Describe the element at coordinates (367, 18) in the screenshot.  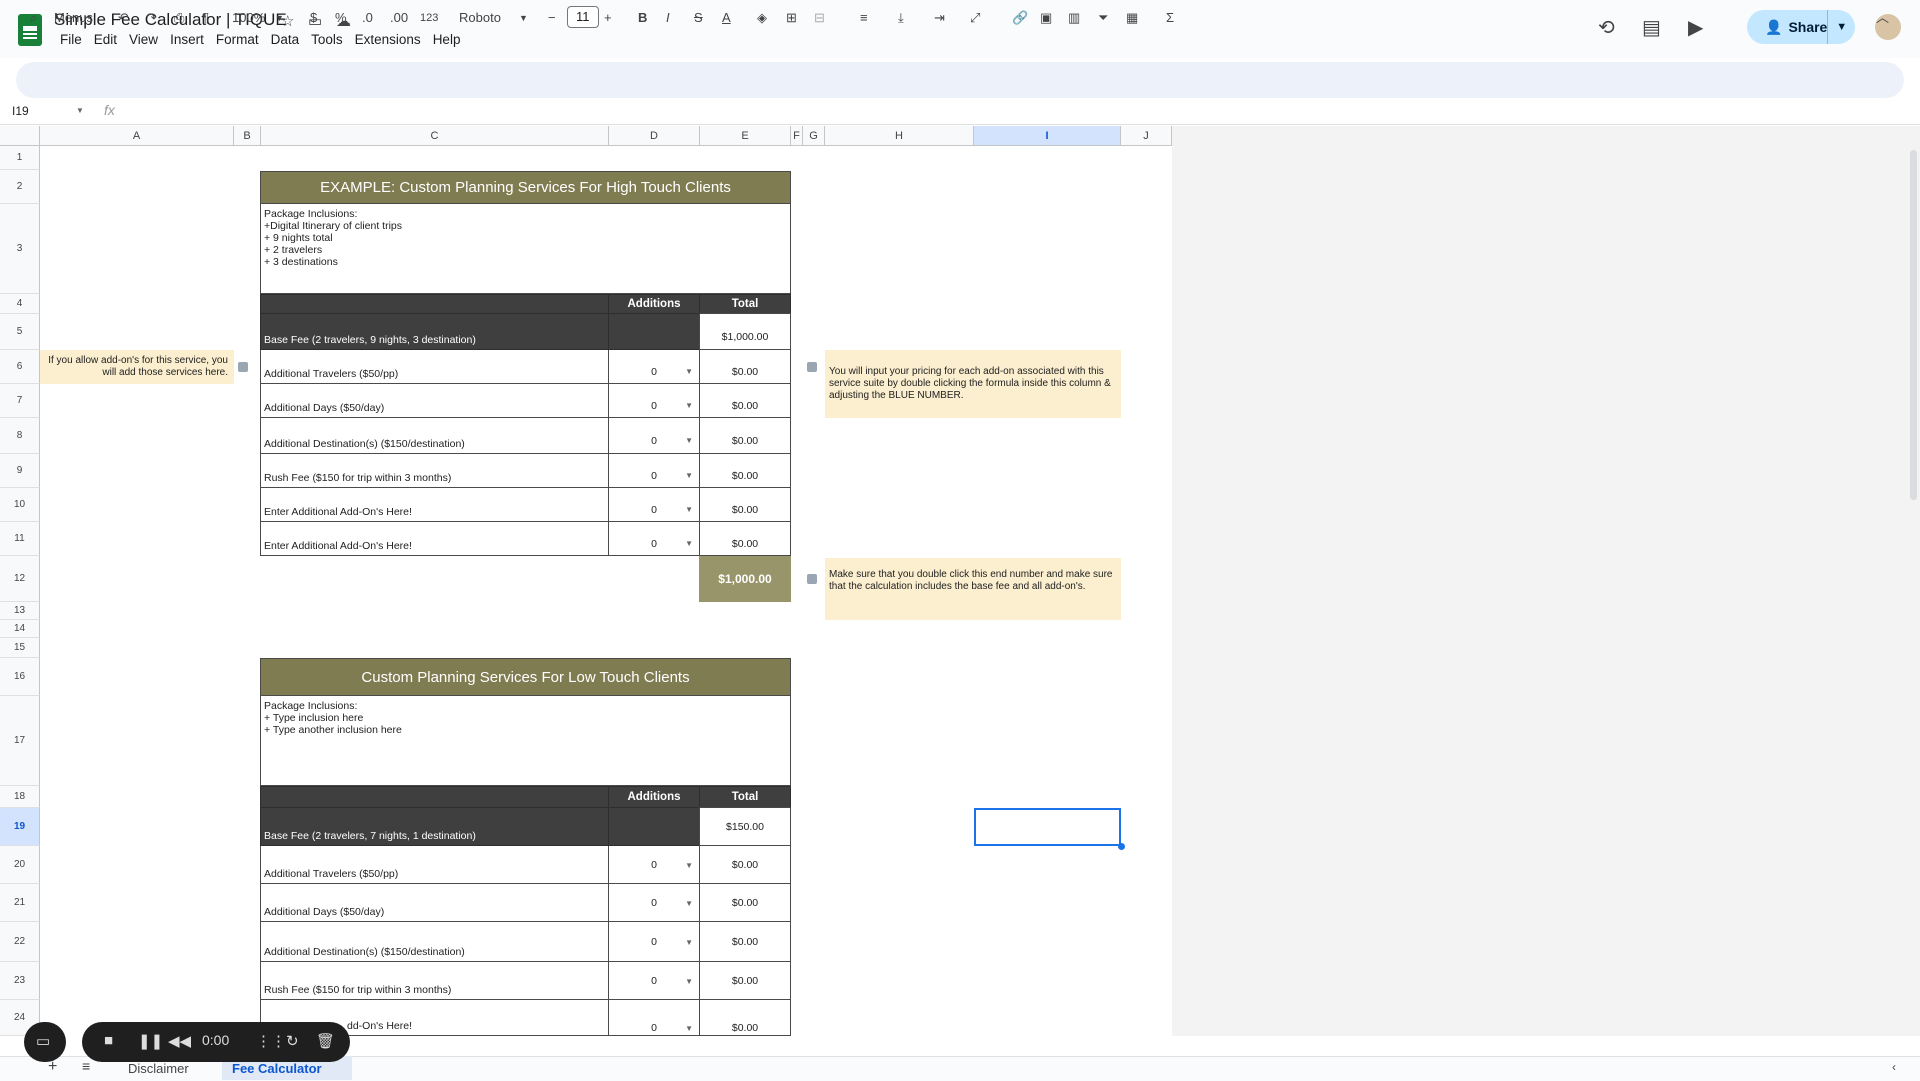
I see `decrease-decimal: .0` at that location.